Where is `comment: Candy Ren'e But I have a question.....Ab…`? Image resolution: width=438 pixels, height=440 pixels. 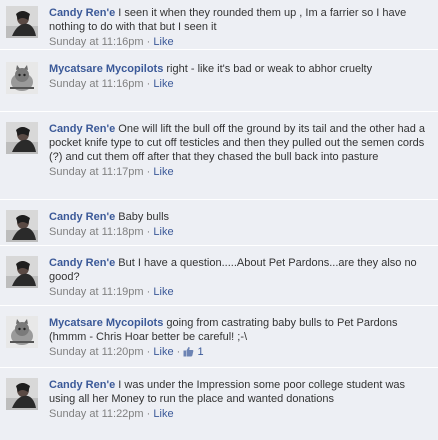 comment: Candy Ren'e But I have a question.....Ab… is located at coordinates (219, 276).